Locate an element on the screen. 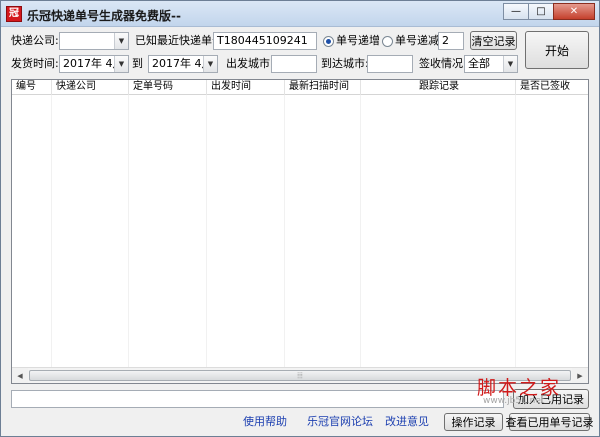 Image resolution: width=600 pixels, height=437 pixels. column-header-number: 编号 is located at coordinates (32, 87).